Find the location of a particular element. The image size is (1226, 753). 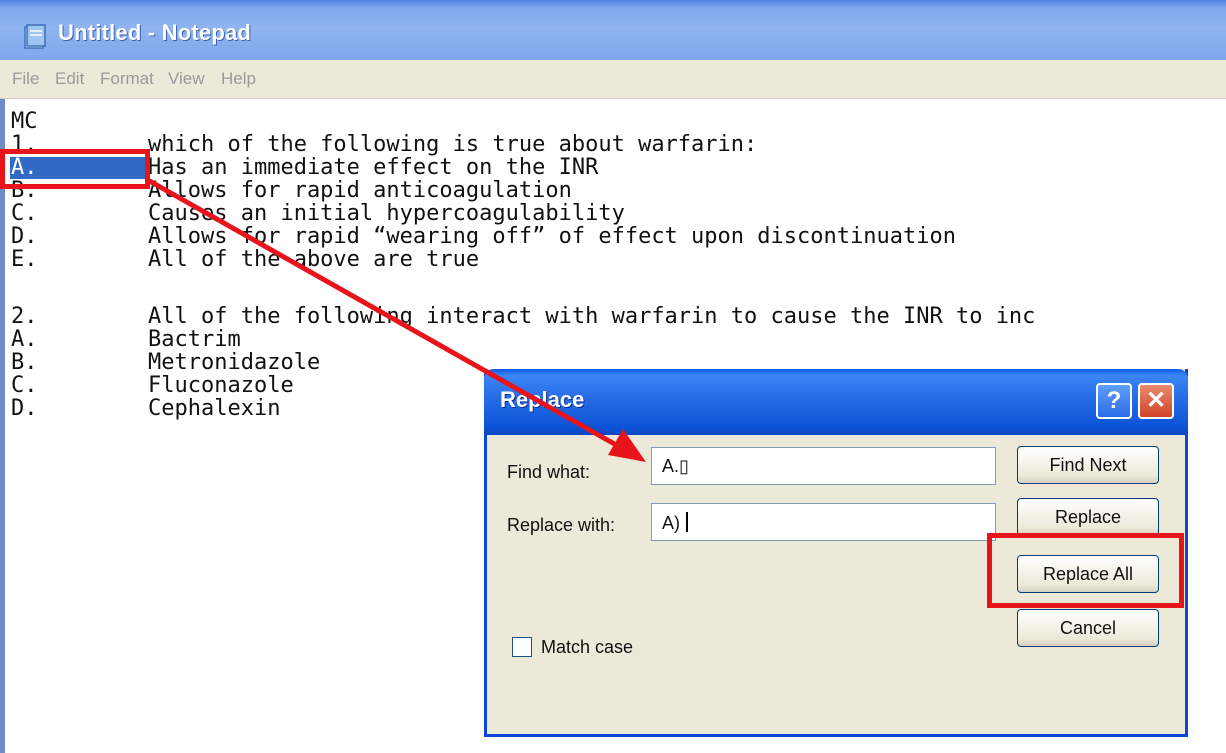

menu-bar: File Edit Format View Help is located at coordinates (613, 79).